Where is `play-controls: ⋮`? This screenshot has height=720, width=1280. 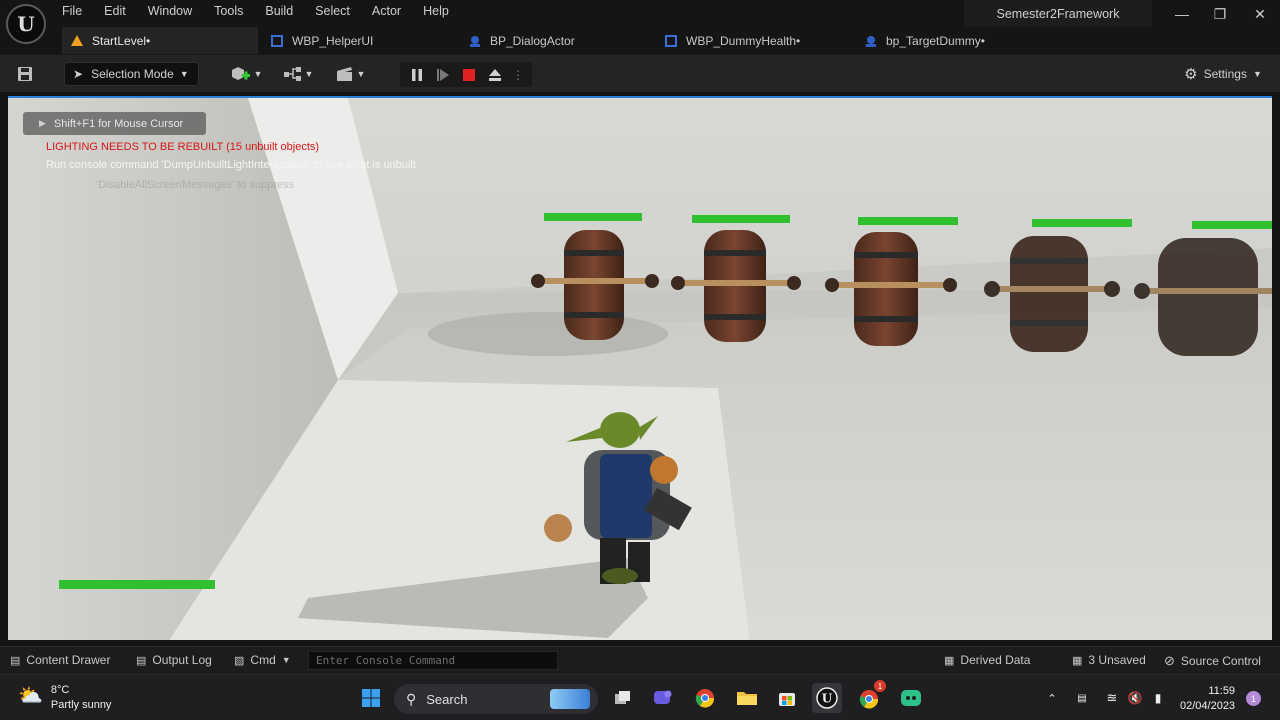 play-controls: ⋮ is located at coordinates (466, 74).